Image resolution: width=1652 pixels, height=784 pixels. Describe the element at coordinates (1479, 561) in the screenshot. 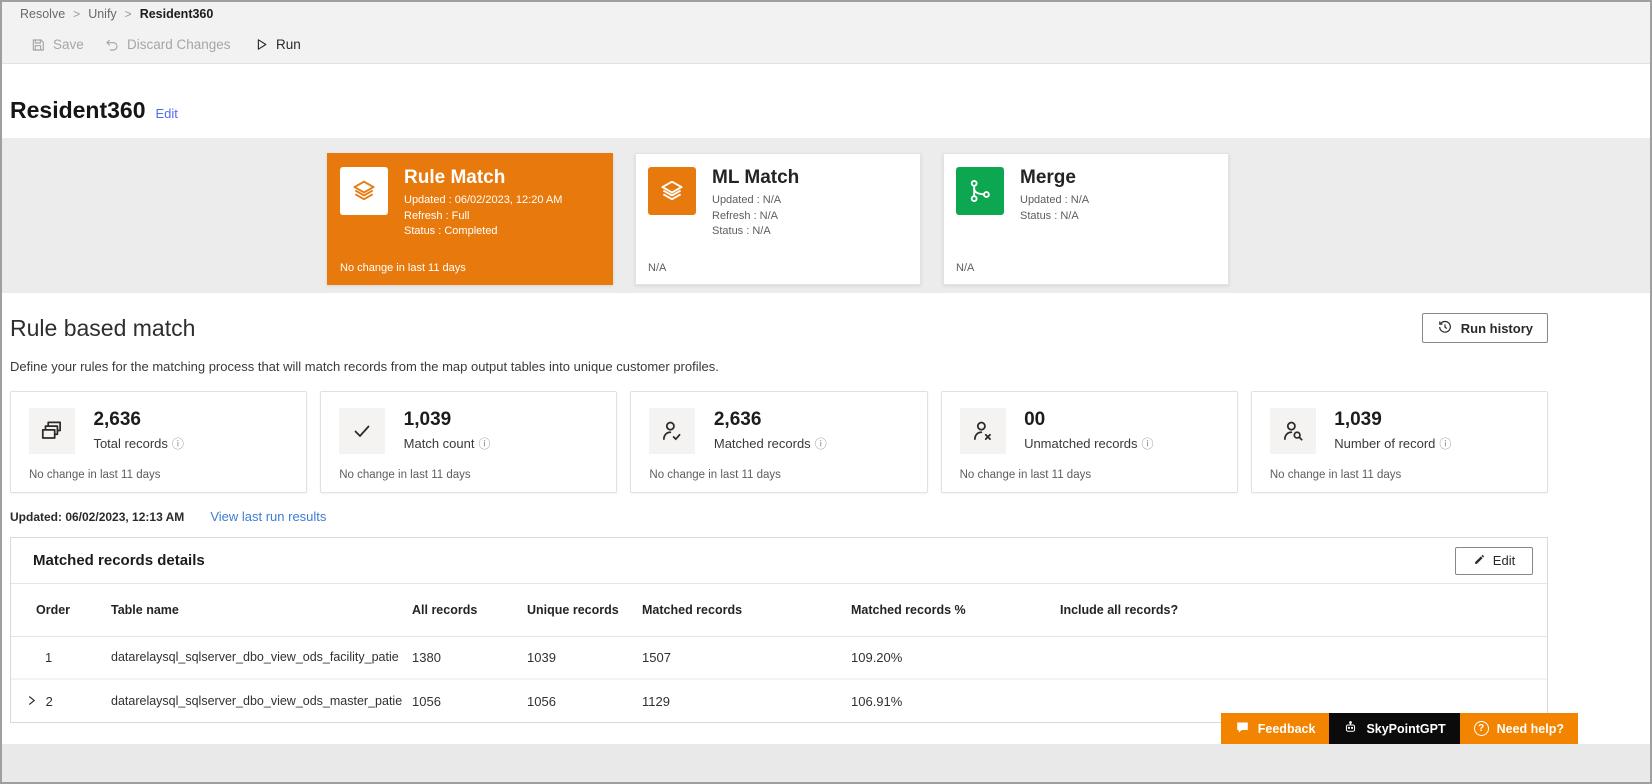

I see `pencil-icon` at that location.